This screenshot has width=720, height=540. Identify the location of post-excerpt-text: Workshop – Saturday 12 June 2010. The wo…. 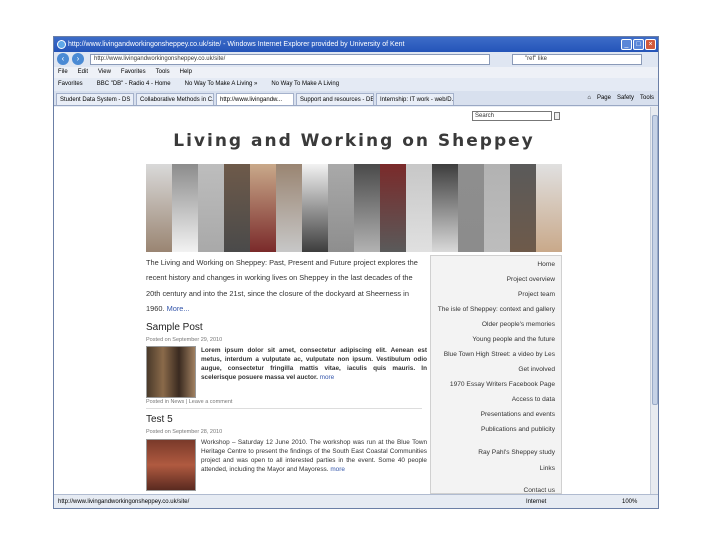
(314, 456).